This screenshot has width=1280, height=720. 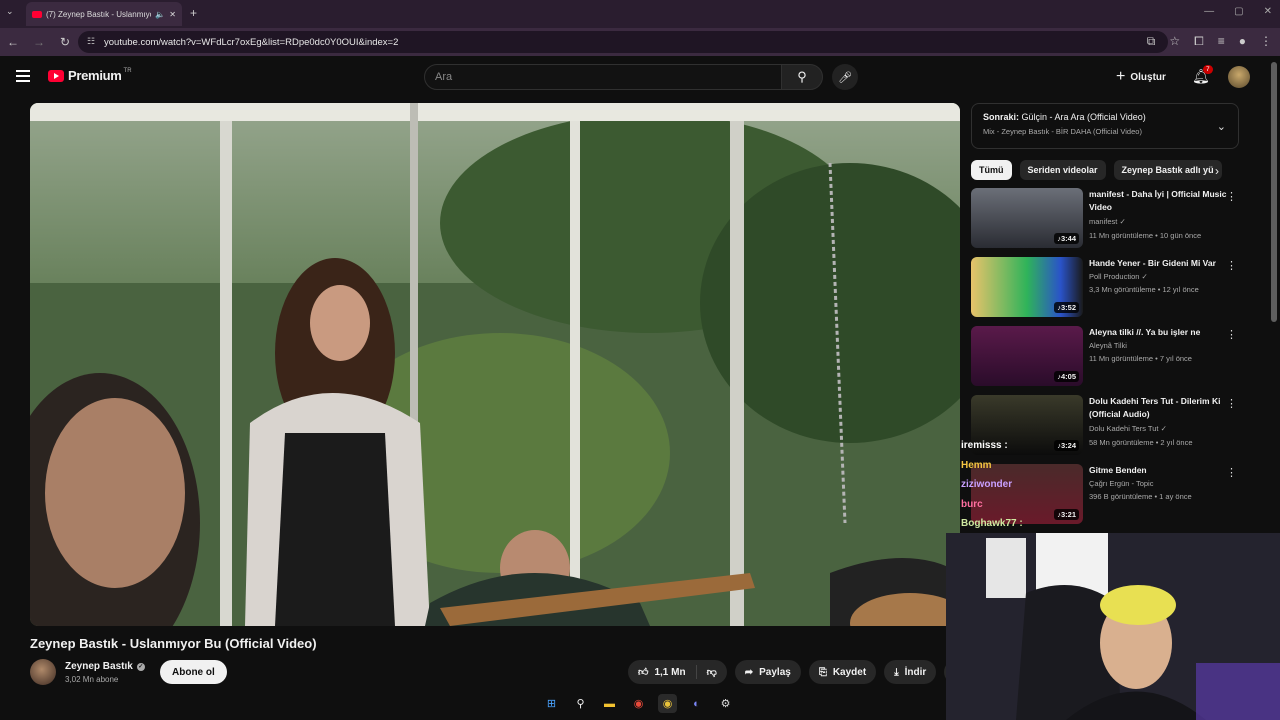 I want to click on thumbs-down-icon: 👎︎, so click(x=711, y=672).